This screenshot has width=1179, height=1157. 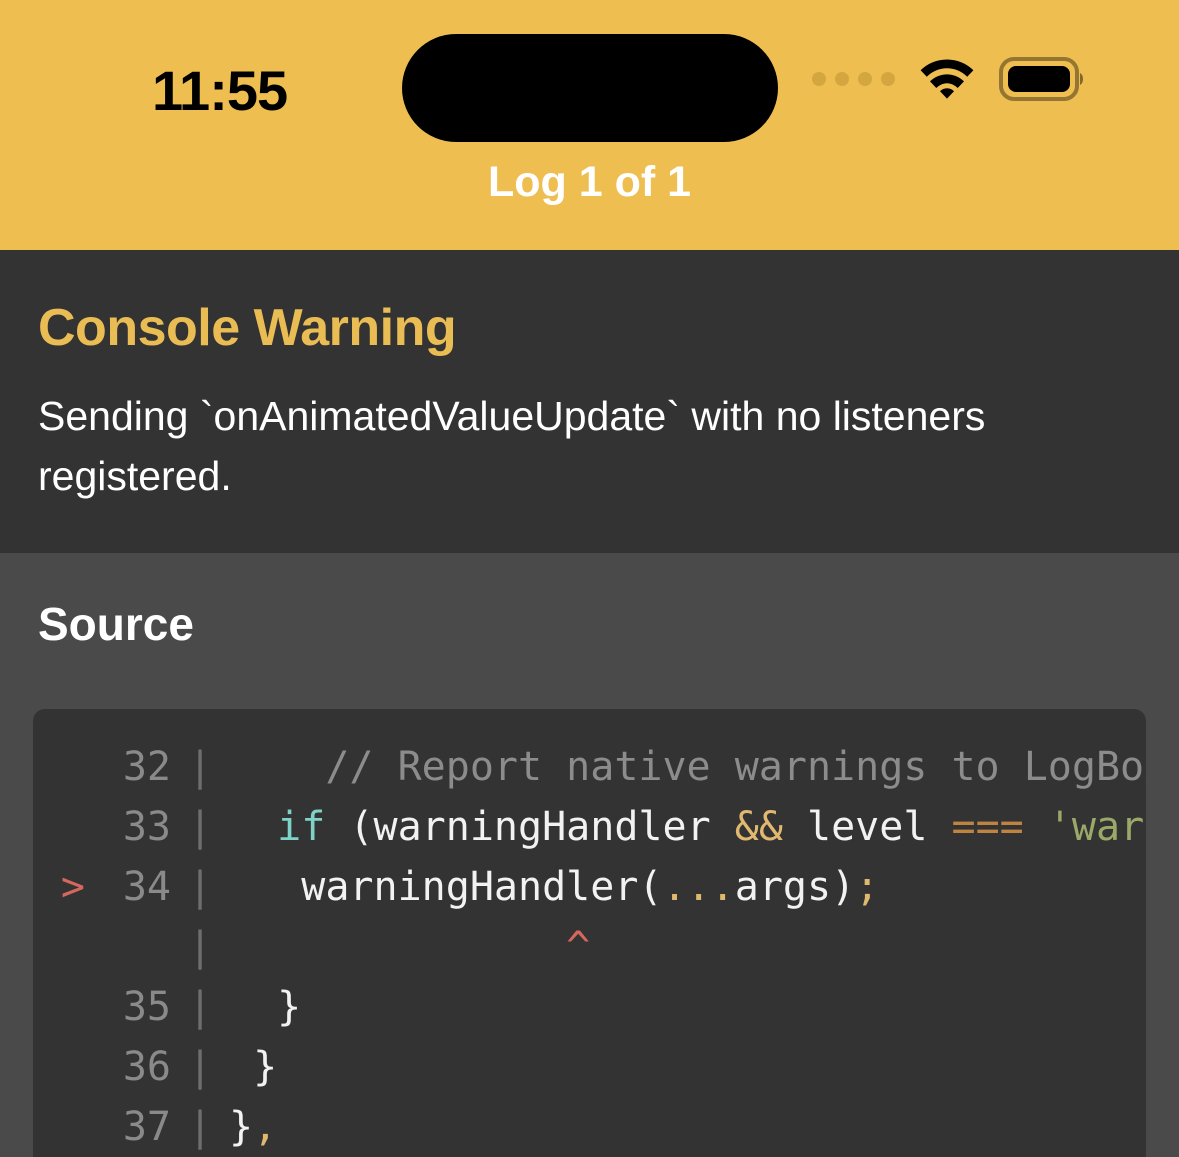 I want to click on code-line-number: 36, so click(x=146, y=1066).